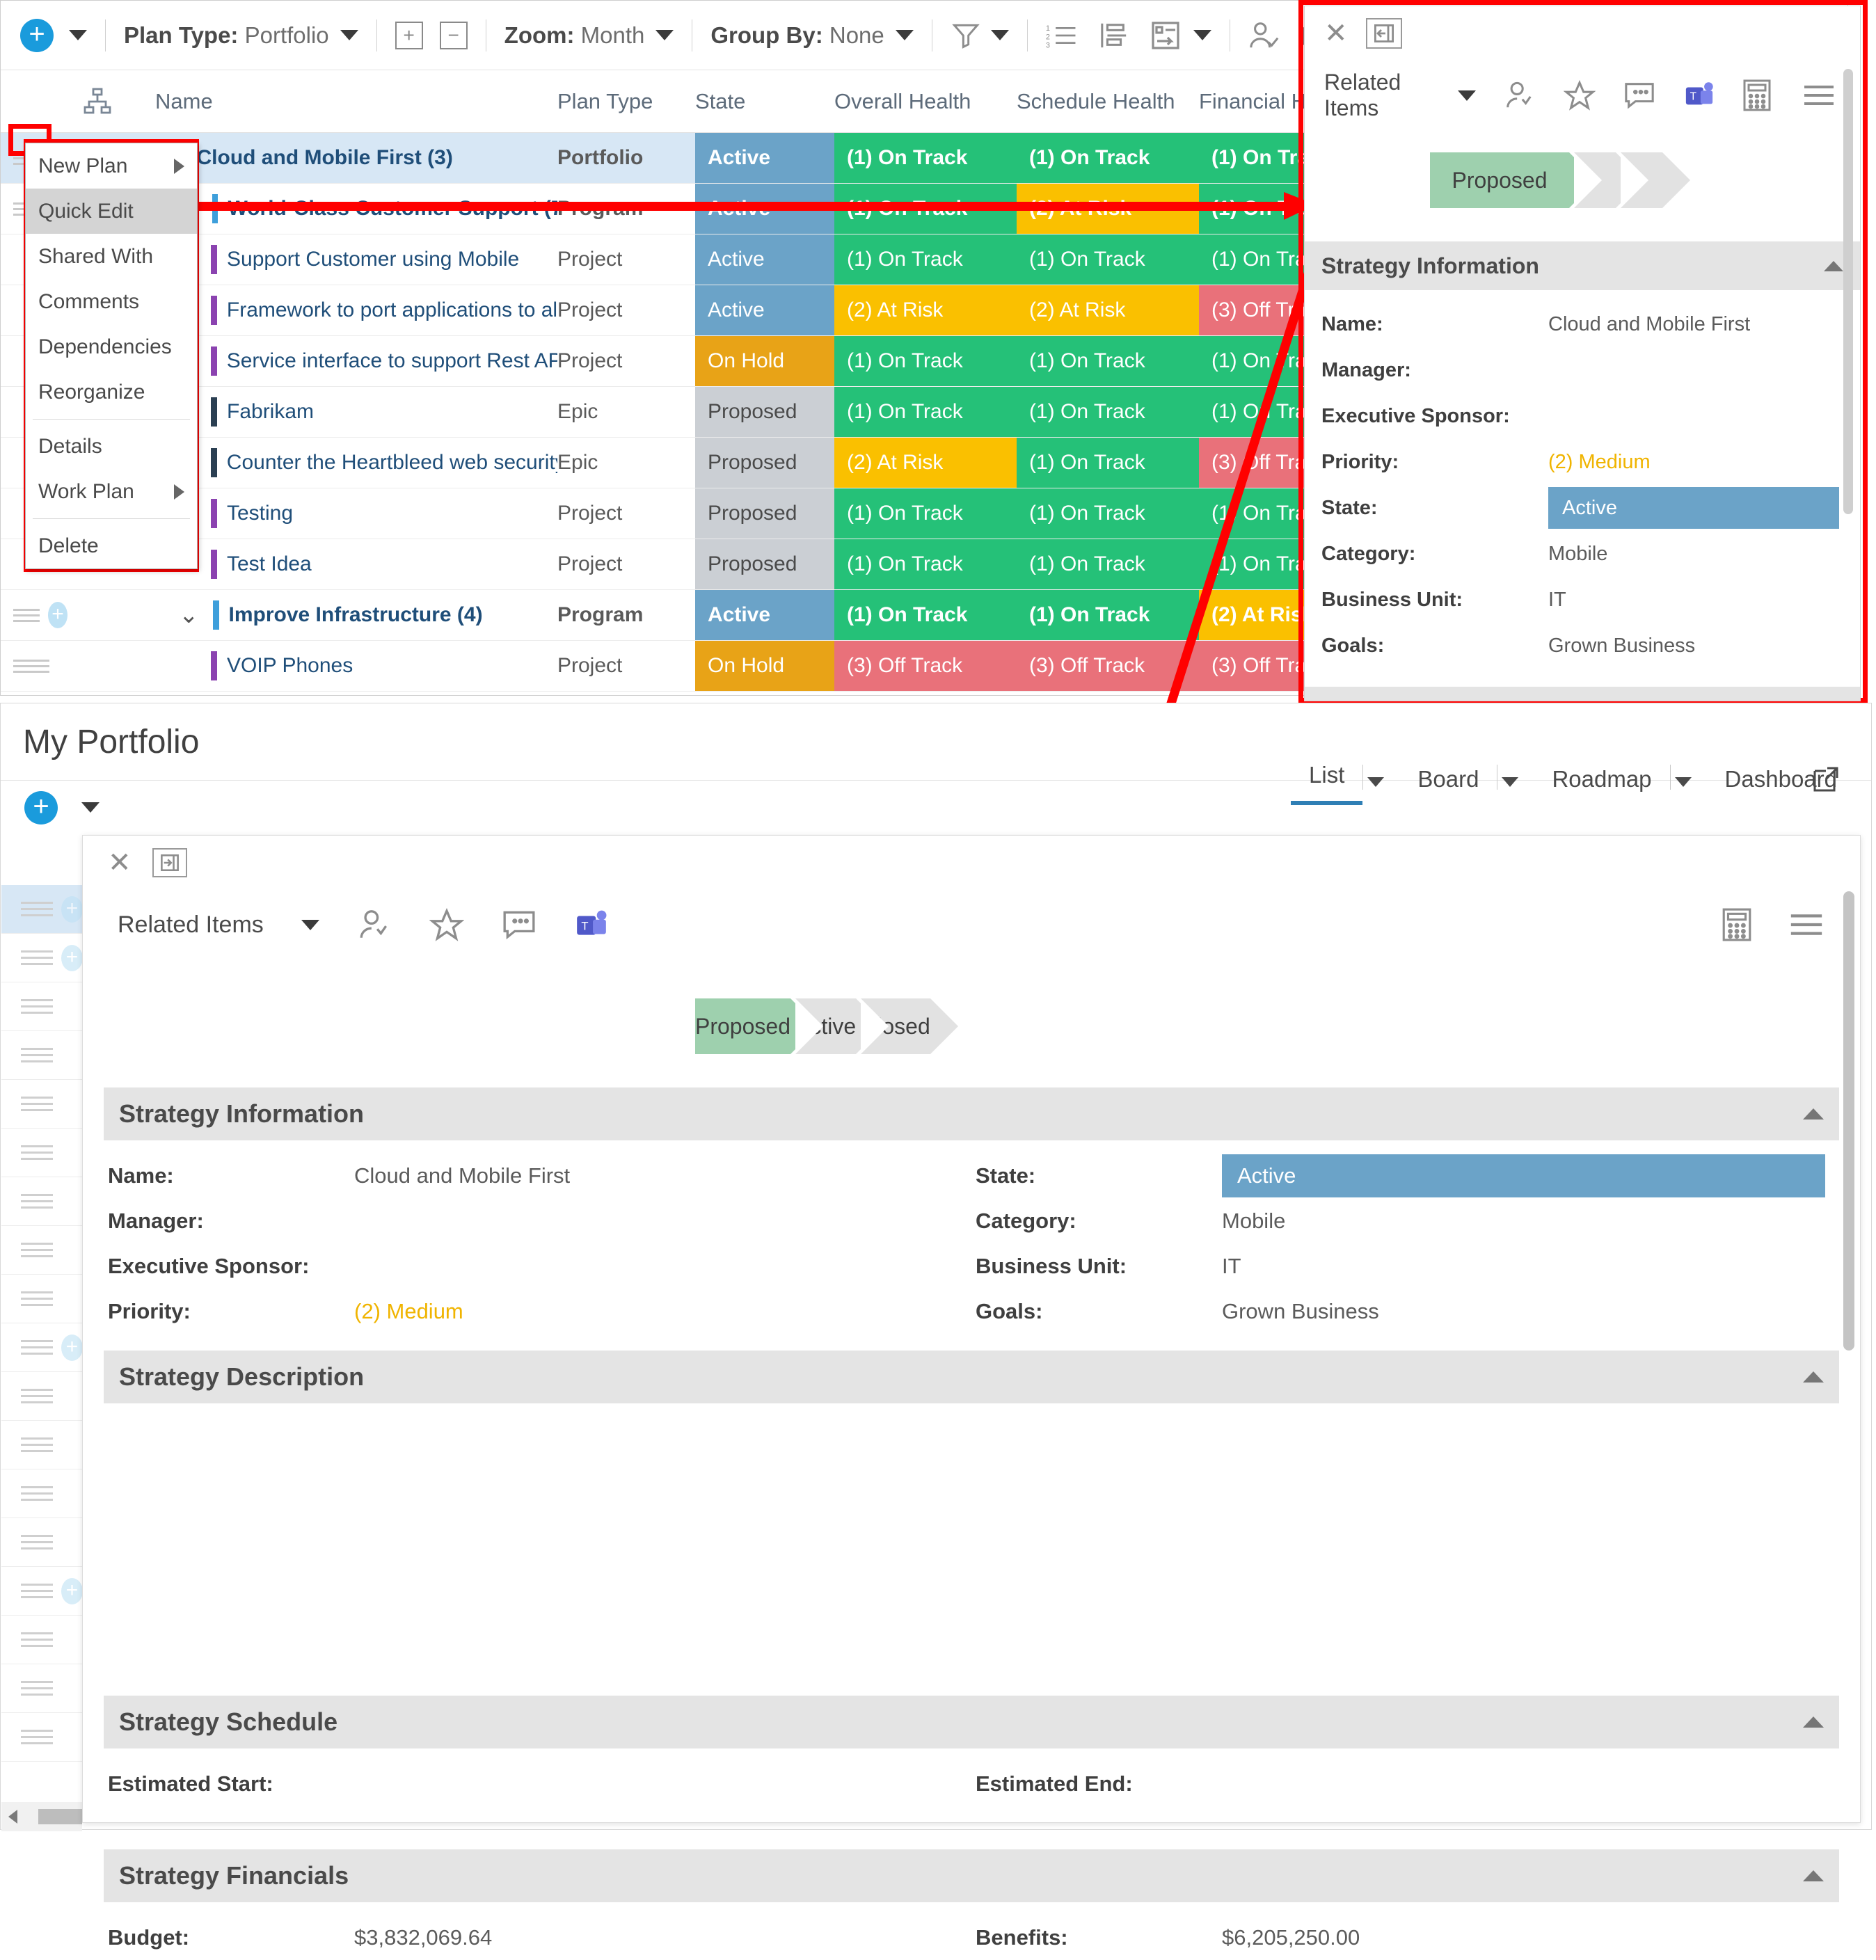  Describe the element at coordinates (1000, 35) in the screenshot. I see `filter-caret-icon` at that location.